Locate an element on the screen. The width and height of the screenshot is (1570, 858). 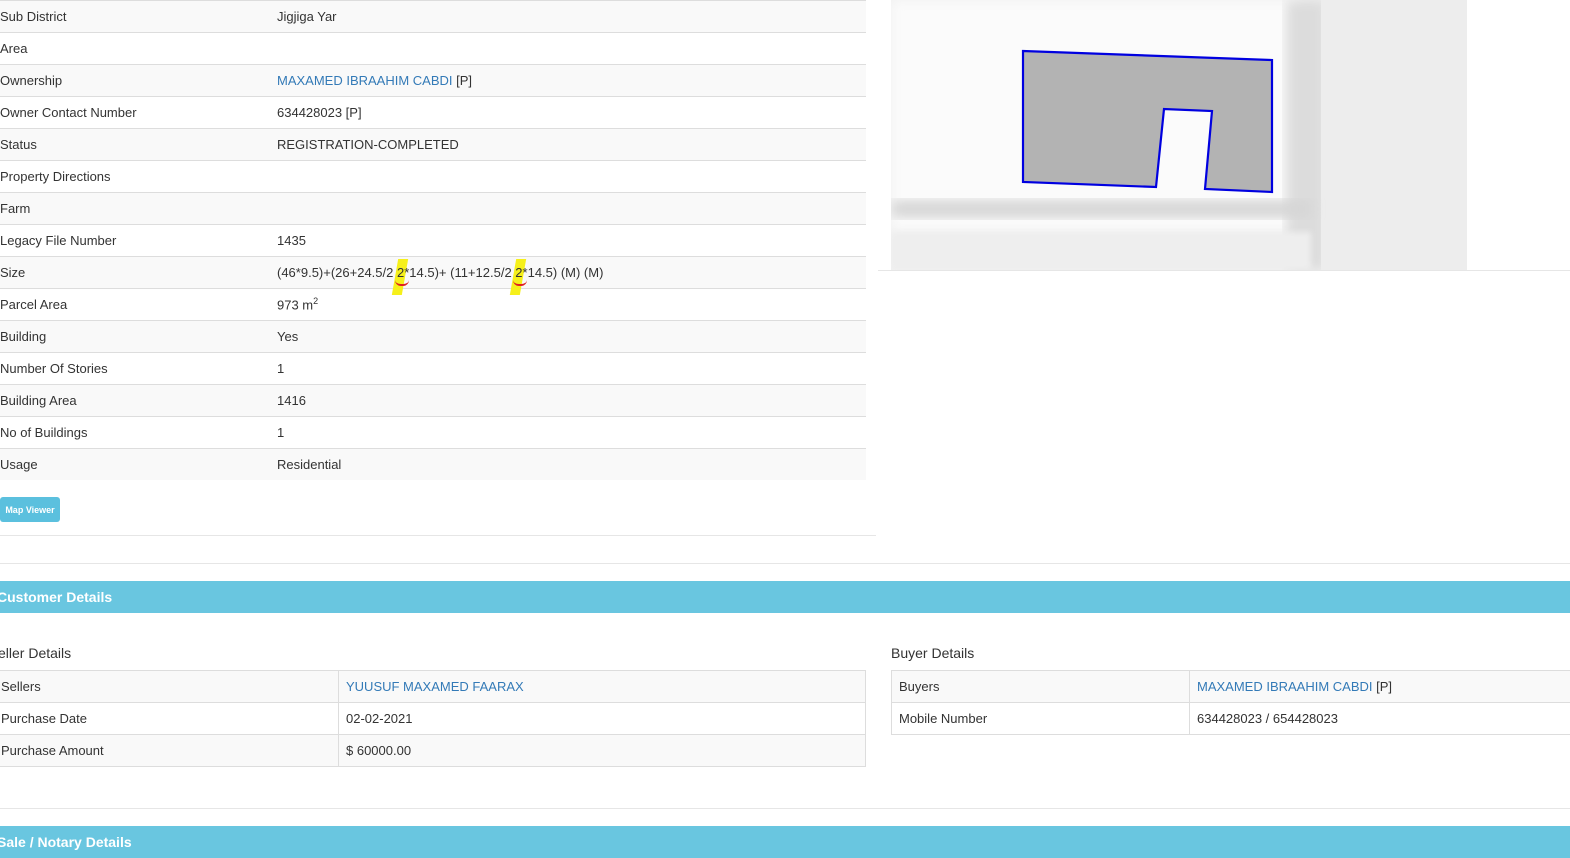
row-label: Buyers is located at coordinates (1041, 687).